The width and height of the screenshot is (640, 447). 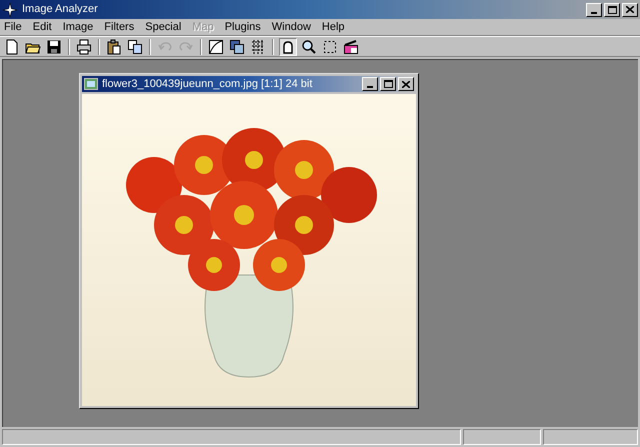 What do you see at coordinates (78, 27) in the screenshot?
I see `menu-item: Image` at bounding box center [78, 27].